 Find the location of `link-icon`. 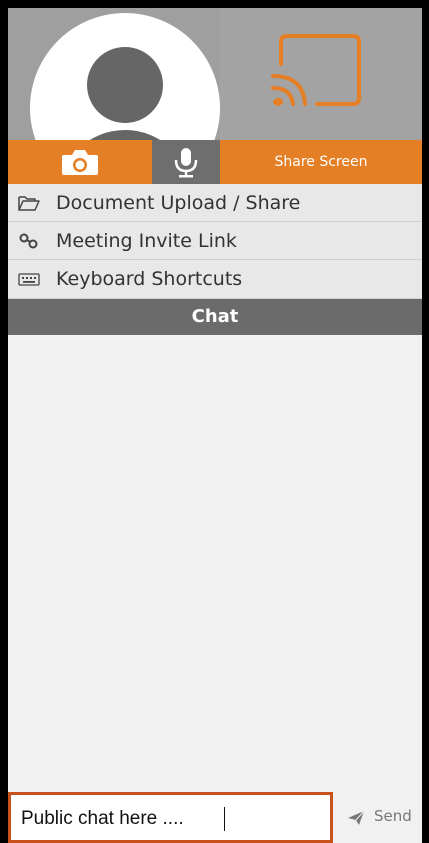

link-icon is located at coordinates (28, 241).